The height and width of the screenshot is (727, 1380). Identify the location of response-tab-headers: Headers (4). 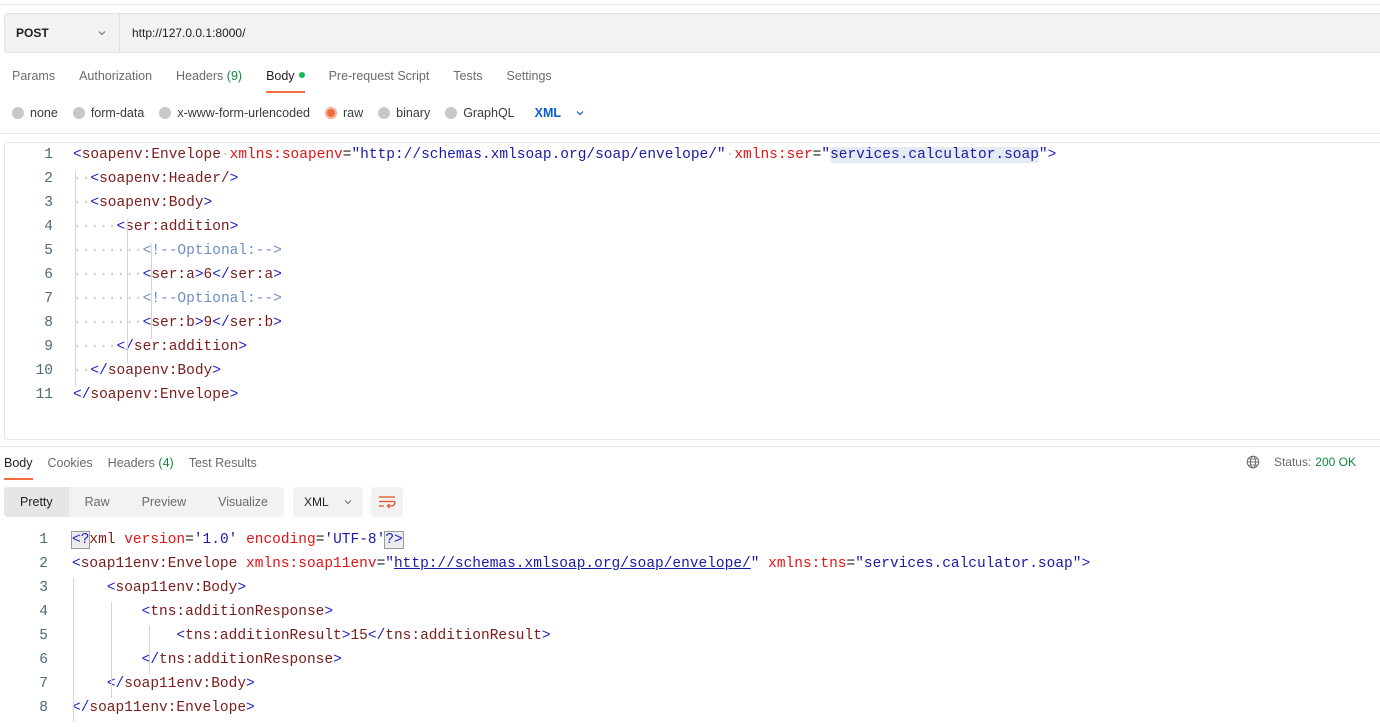
(141, 468).